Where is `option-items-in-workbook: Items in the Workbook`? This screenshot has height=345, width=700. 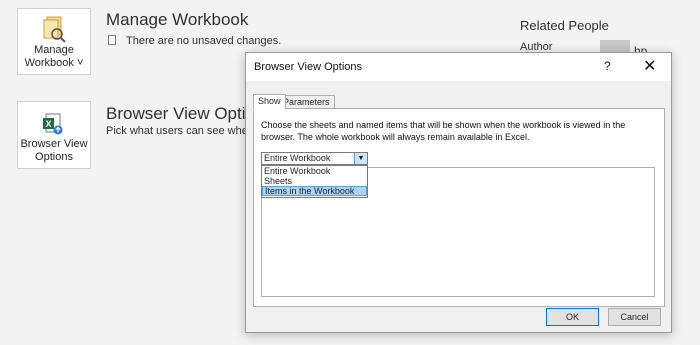
option-items-in-workbook: Items in the Workbook is located at coordinates (314, 191).